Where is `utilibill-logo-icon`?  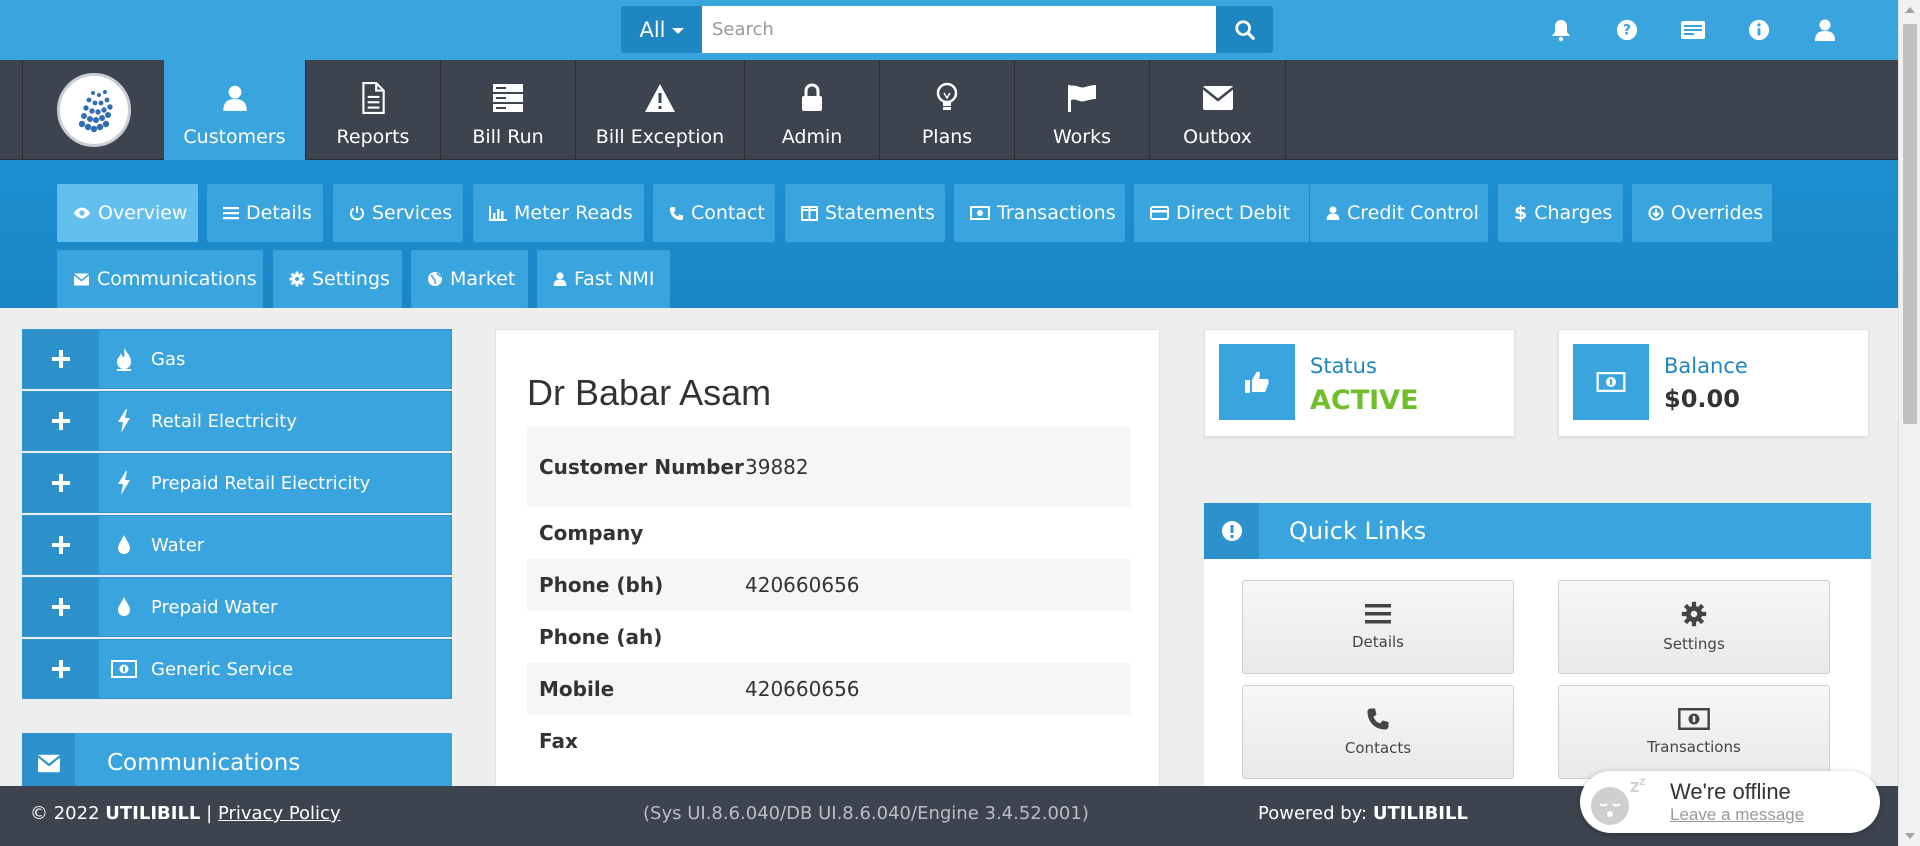 utilibill-logo-icon is located at coordinates (93, 110).